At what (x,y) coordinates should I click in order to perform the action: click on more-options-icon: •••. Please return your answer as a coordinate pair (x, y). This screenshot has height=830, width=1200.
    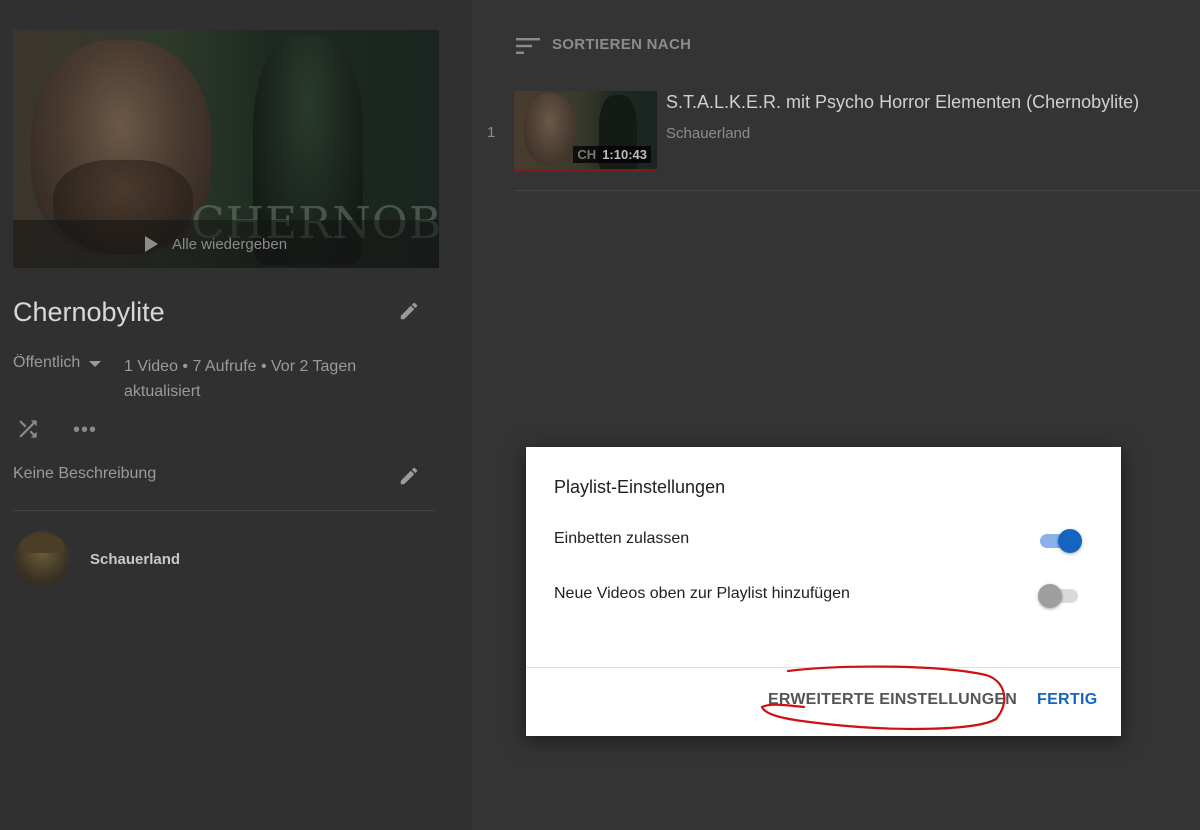
    Looking at the image, I should click on (85, 430).